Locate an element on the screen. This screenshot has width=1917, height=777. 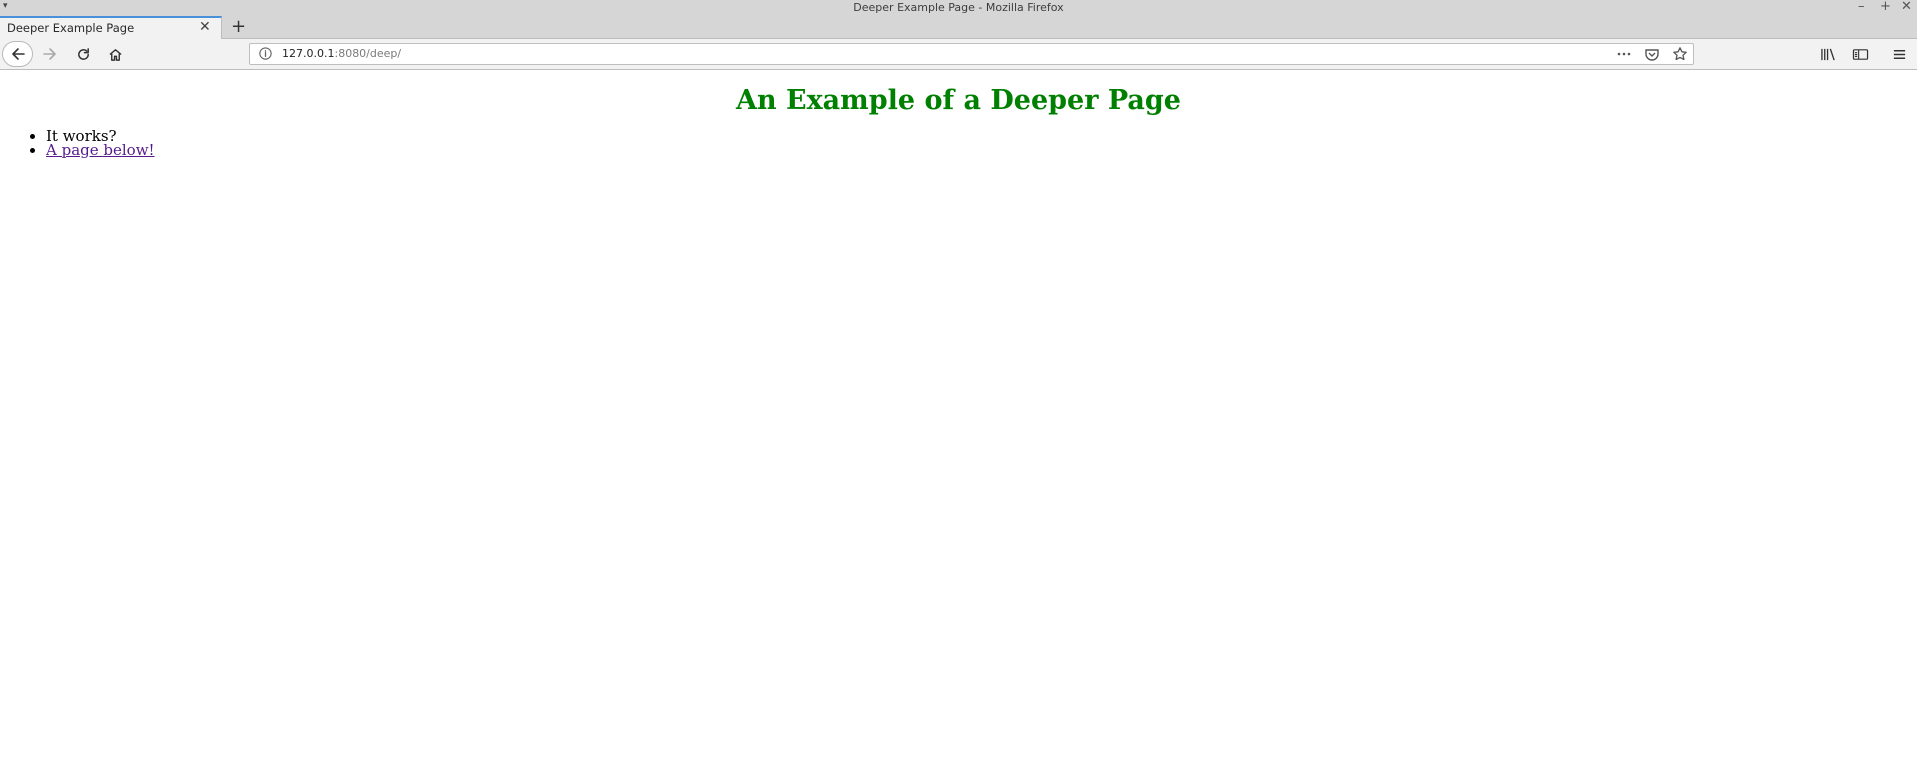
open-menu-button is located at coordinates (1899, 54).